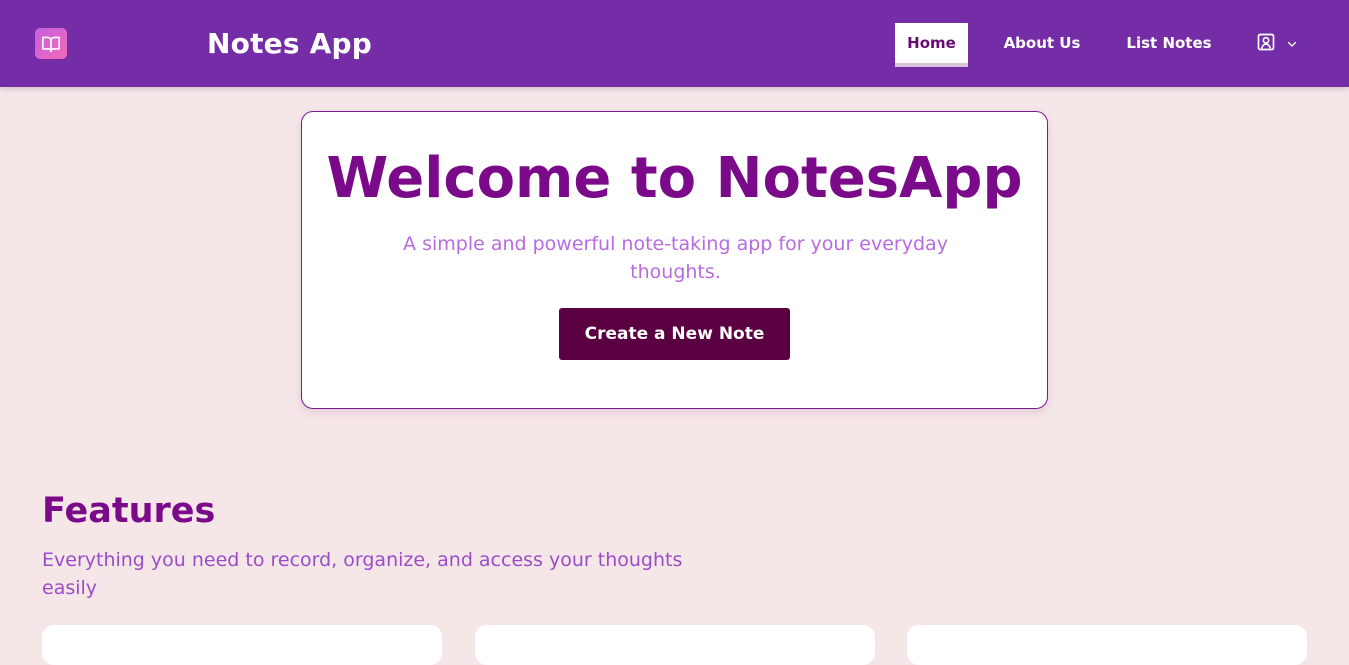 Image resolution: width=1349 pixels, height=665 pixels. What do you see at coordinates (51, 43) in the screenshot?
I see `book-open-icon` at bounding box center [51, 43].